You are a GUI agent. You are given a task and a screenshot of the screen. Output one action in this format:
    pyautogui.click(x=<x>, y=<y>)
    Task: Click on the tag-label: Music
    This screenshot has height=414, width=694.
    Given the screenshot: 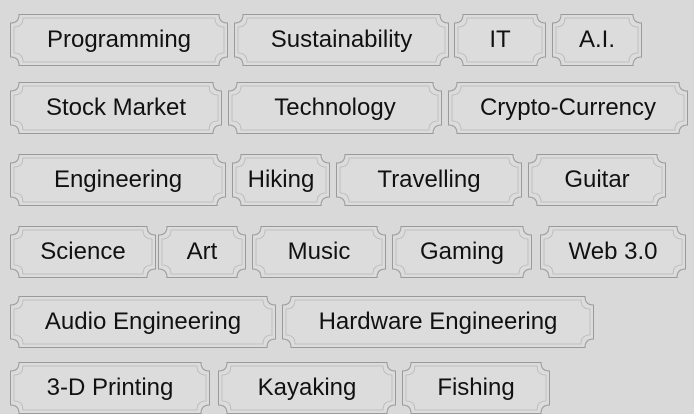 What is the action you would take?
    pyautogui.click(x=319, y=251)
    